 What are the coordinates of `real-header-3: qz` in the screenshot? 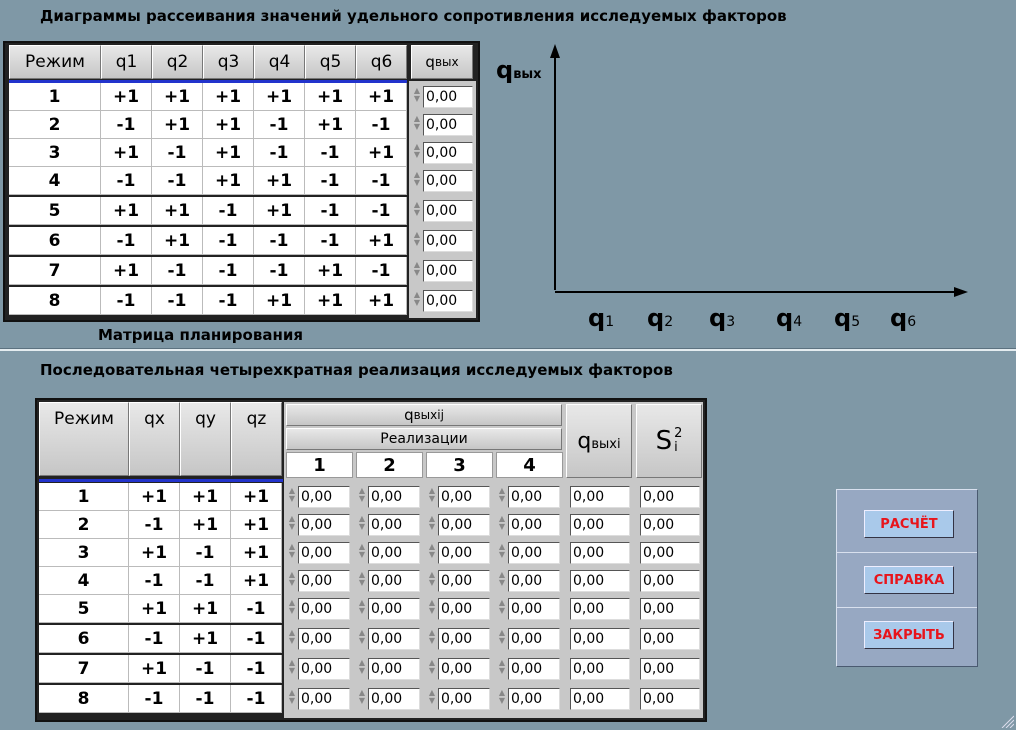 It's located at (256, 439).